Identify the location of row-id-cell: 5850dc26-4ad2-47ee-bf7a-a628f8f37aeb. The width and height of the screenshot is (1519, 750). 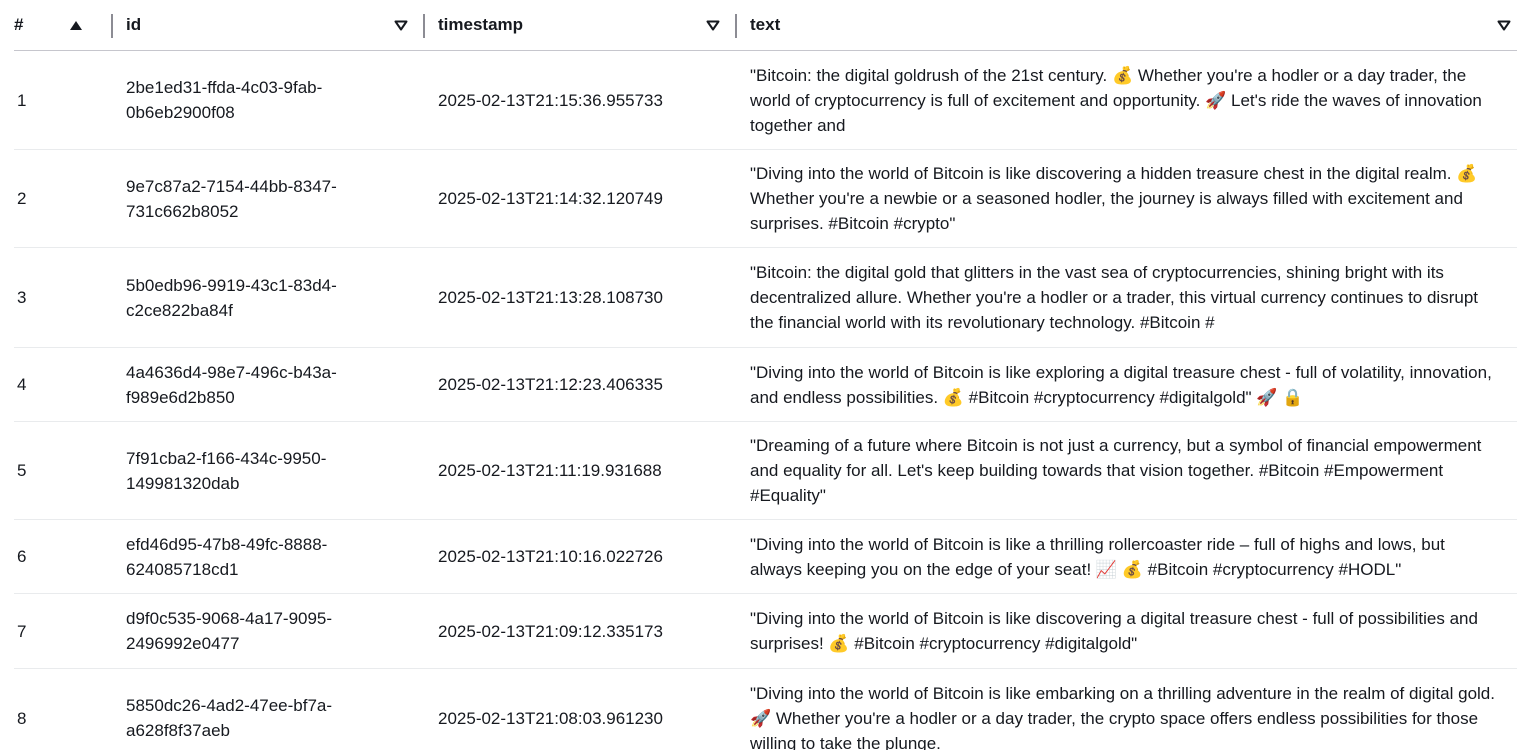
(229, 718).